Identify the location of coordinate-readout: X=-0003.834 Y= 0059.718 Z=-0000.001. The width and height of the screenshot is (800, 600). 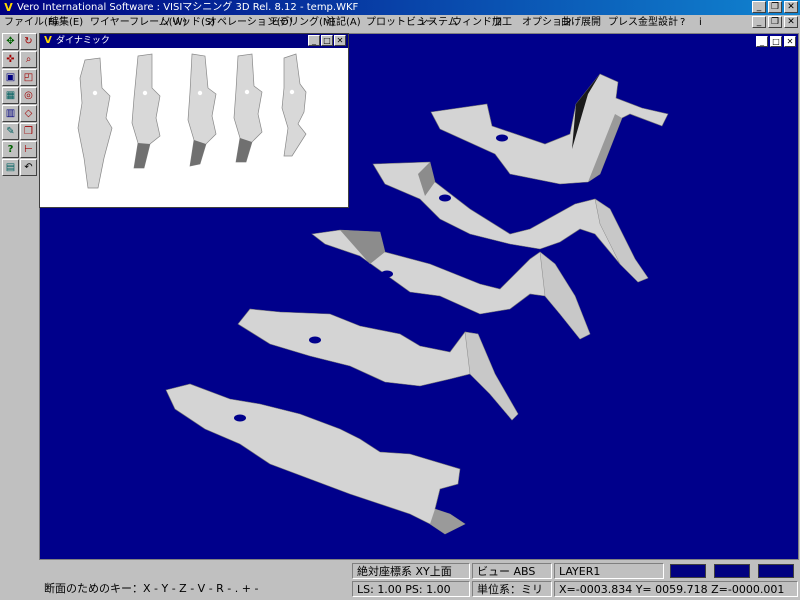
(676, 589).